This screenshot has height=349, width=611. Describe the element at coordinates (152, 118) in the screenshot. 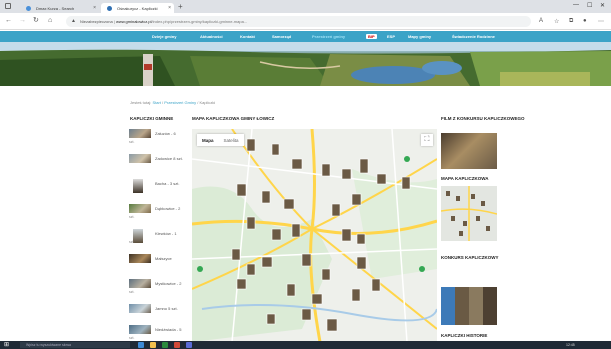

I see `left-column-heading: KAPLICZKI GMINNE` at that location.